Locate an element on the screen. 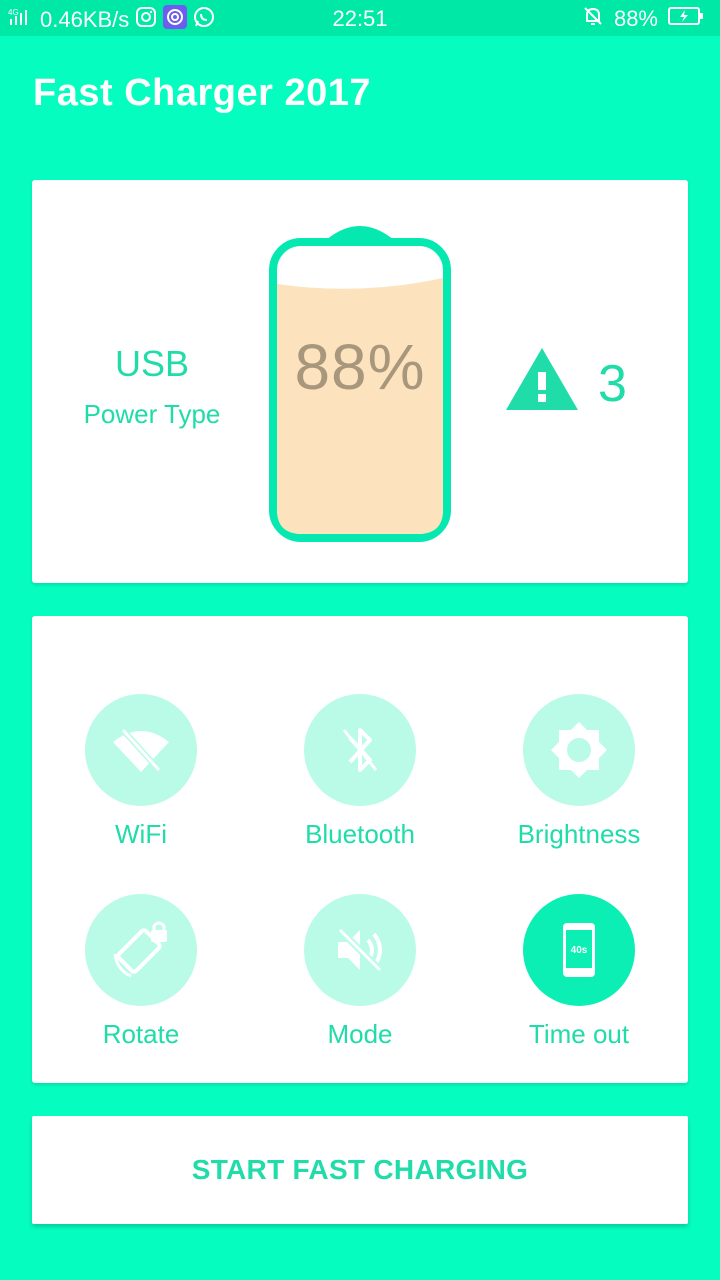 Image resolution: width=720 pixels, height=1280 pixels. rotate-toggle-button is located at coordinates (141, 950).